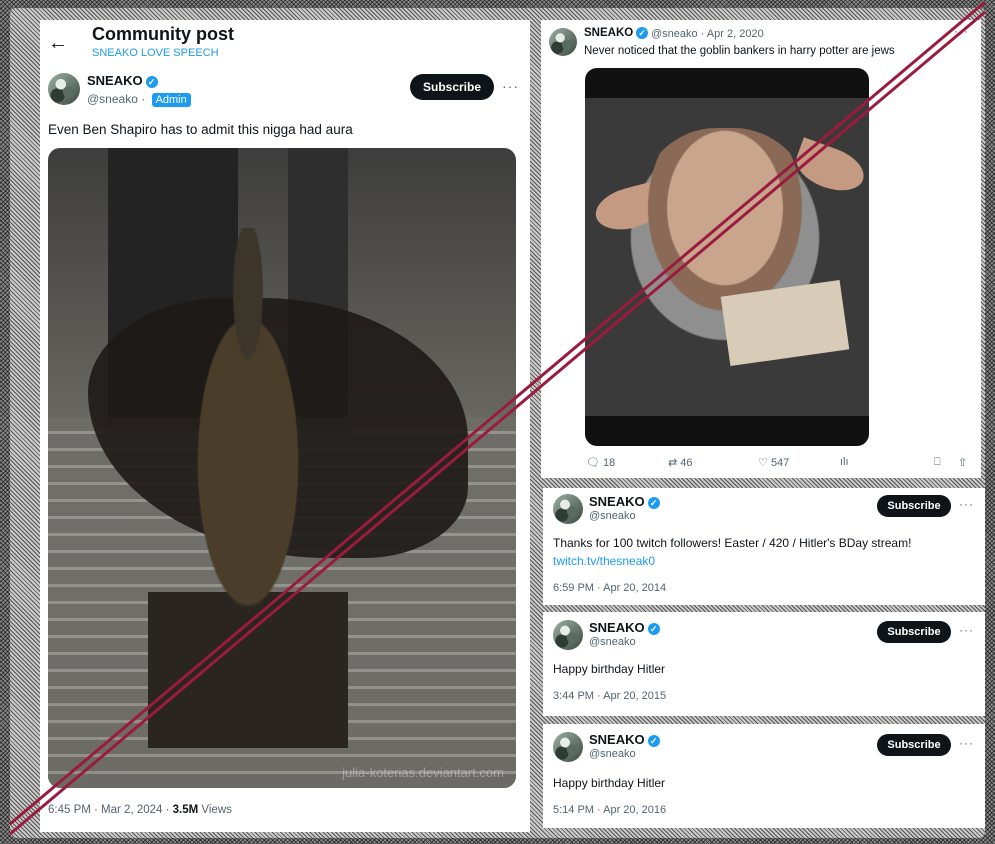 This screenshot has height=844, width=995. What do you see at coordinates (727, 257) in the screenshot?
I see `tweet-image` at bounding box center [727, 257].